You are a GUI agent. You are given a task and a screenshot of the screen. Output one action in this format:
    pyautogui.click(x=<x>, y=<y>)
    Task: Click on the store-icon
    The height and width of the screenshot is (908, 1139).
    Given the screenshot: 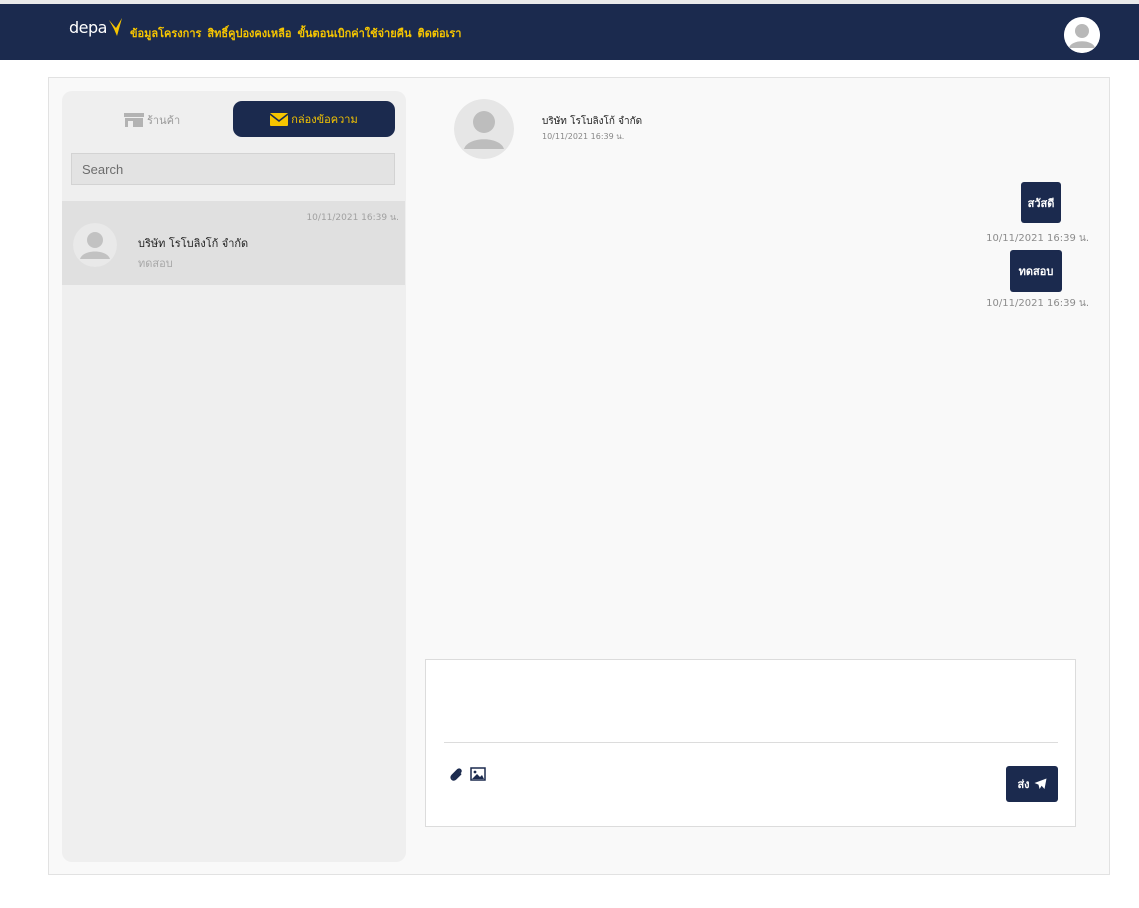 What is the action you would take?
    pyautogui.click(x=134, y=120)
    